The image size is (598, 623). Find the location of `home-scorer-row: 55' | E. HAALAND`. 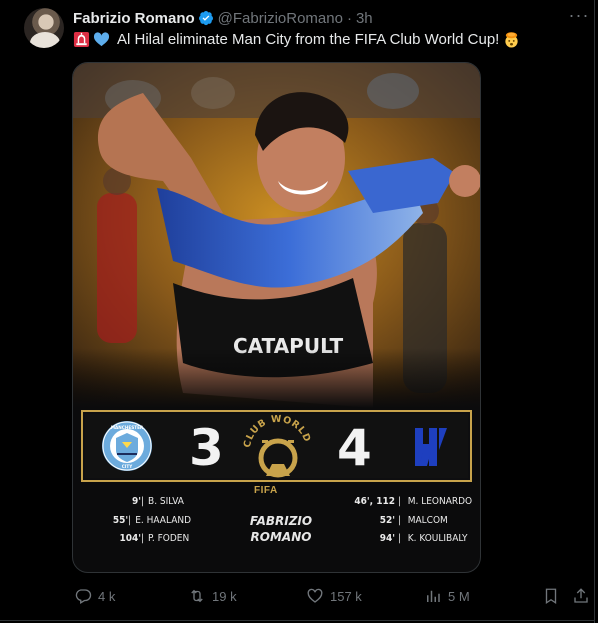

home-scorer-row: 55' | E. HAALAND is located at coordinates (151, 520).